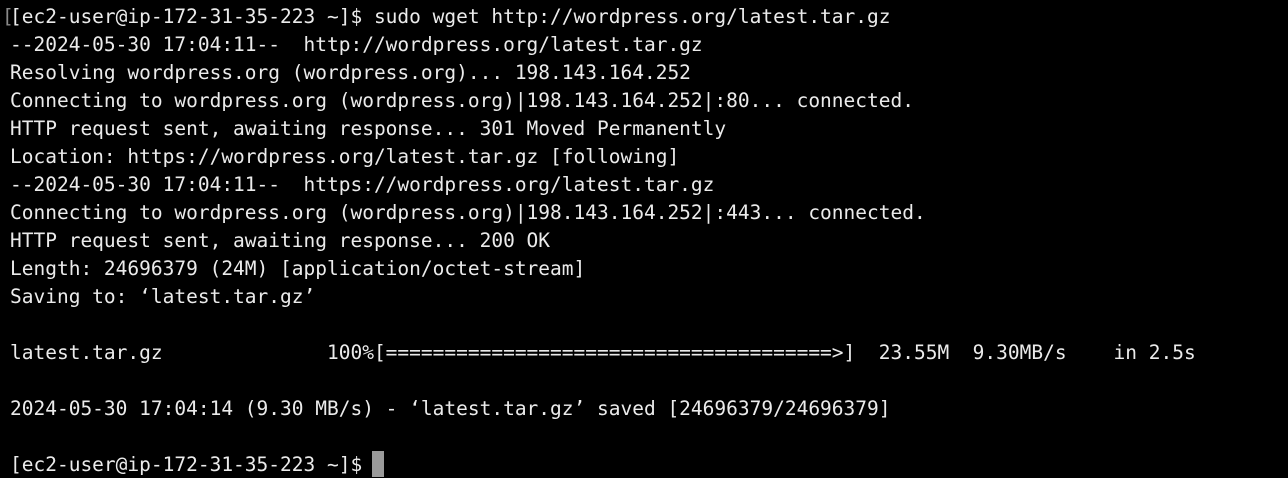 Image resolution: width=1288 pixels, height=478 pixels. What do you see at coordinates (378, 464) in the screenshot?
I see `text-cursor` at bounding box center [378, 464].